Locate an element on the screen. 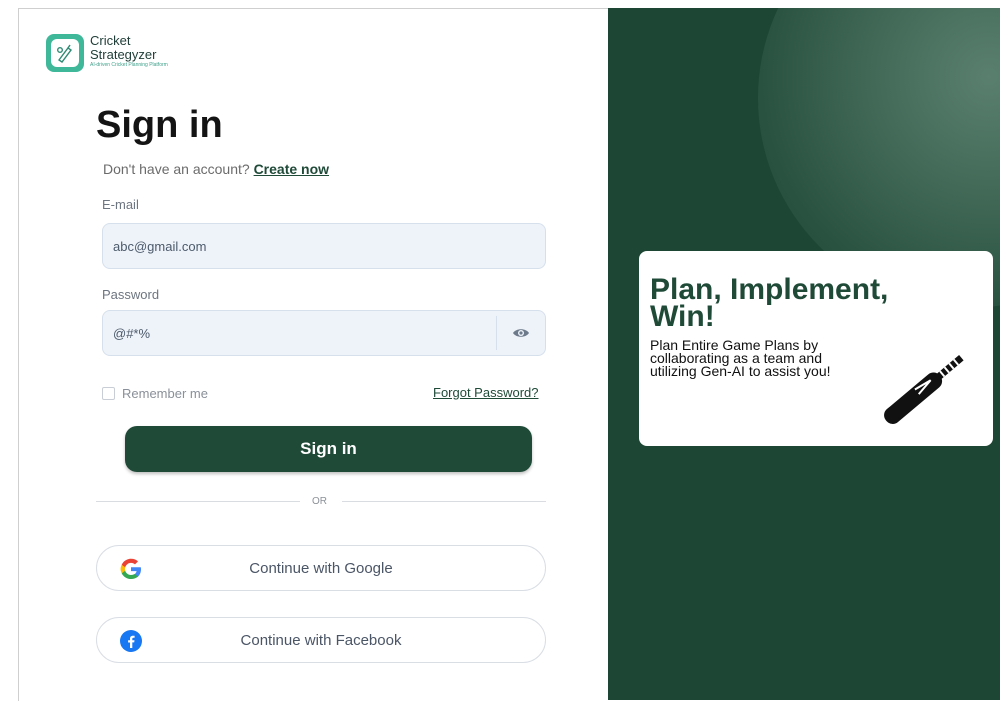 The height and width of the screenshot is (701, 1000). facebook-signin-button: Continue with Facebook is located at coordinates (321, 640).